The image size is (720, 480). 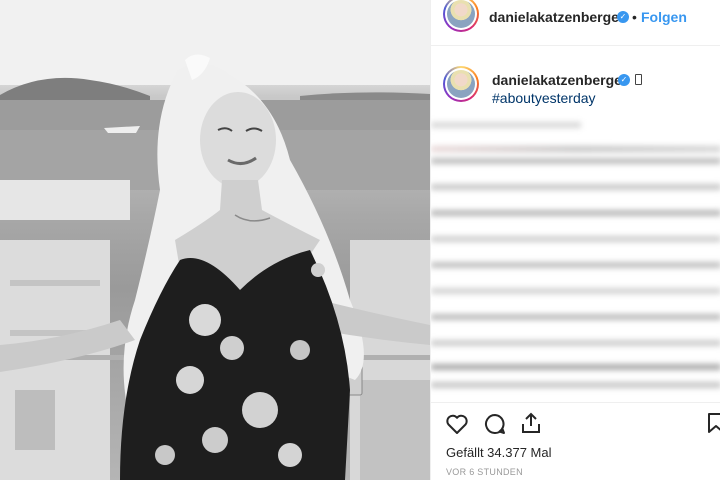 I want to click on post-header: danielakatzenberger ✓ • Folgen, so click(x=575, y=23).